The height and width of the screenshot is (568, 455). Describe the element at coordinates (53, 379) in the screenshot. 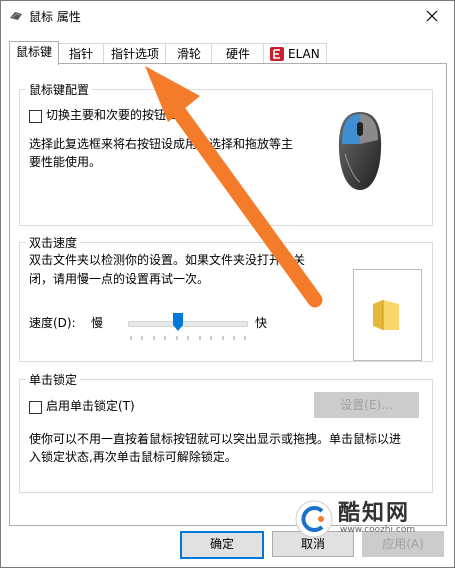

I see `click-lock-label: 单击锁定` at that location.